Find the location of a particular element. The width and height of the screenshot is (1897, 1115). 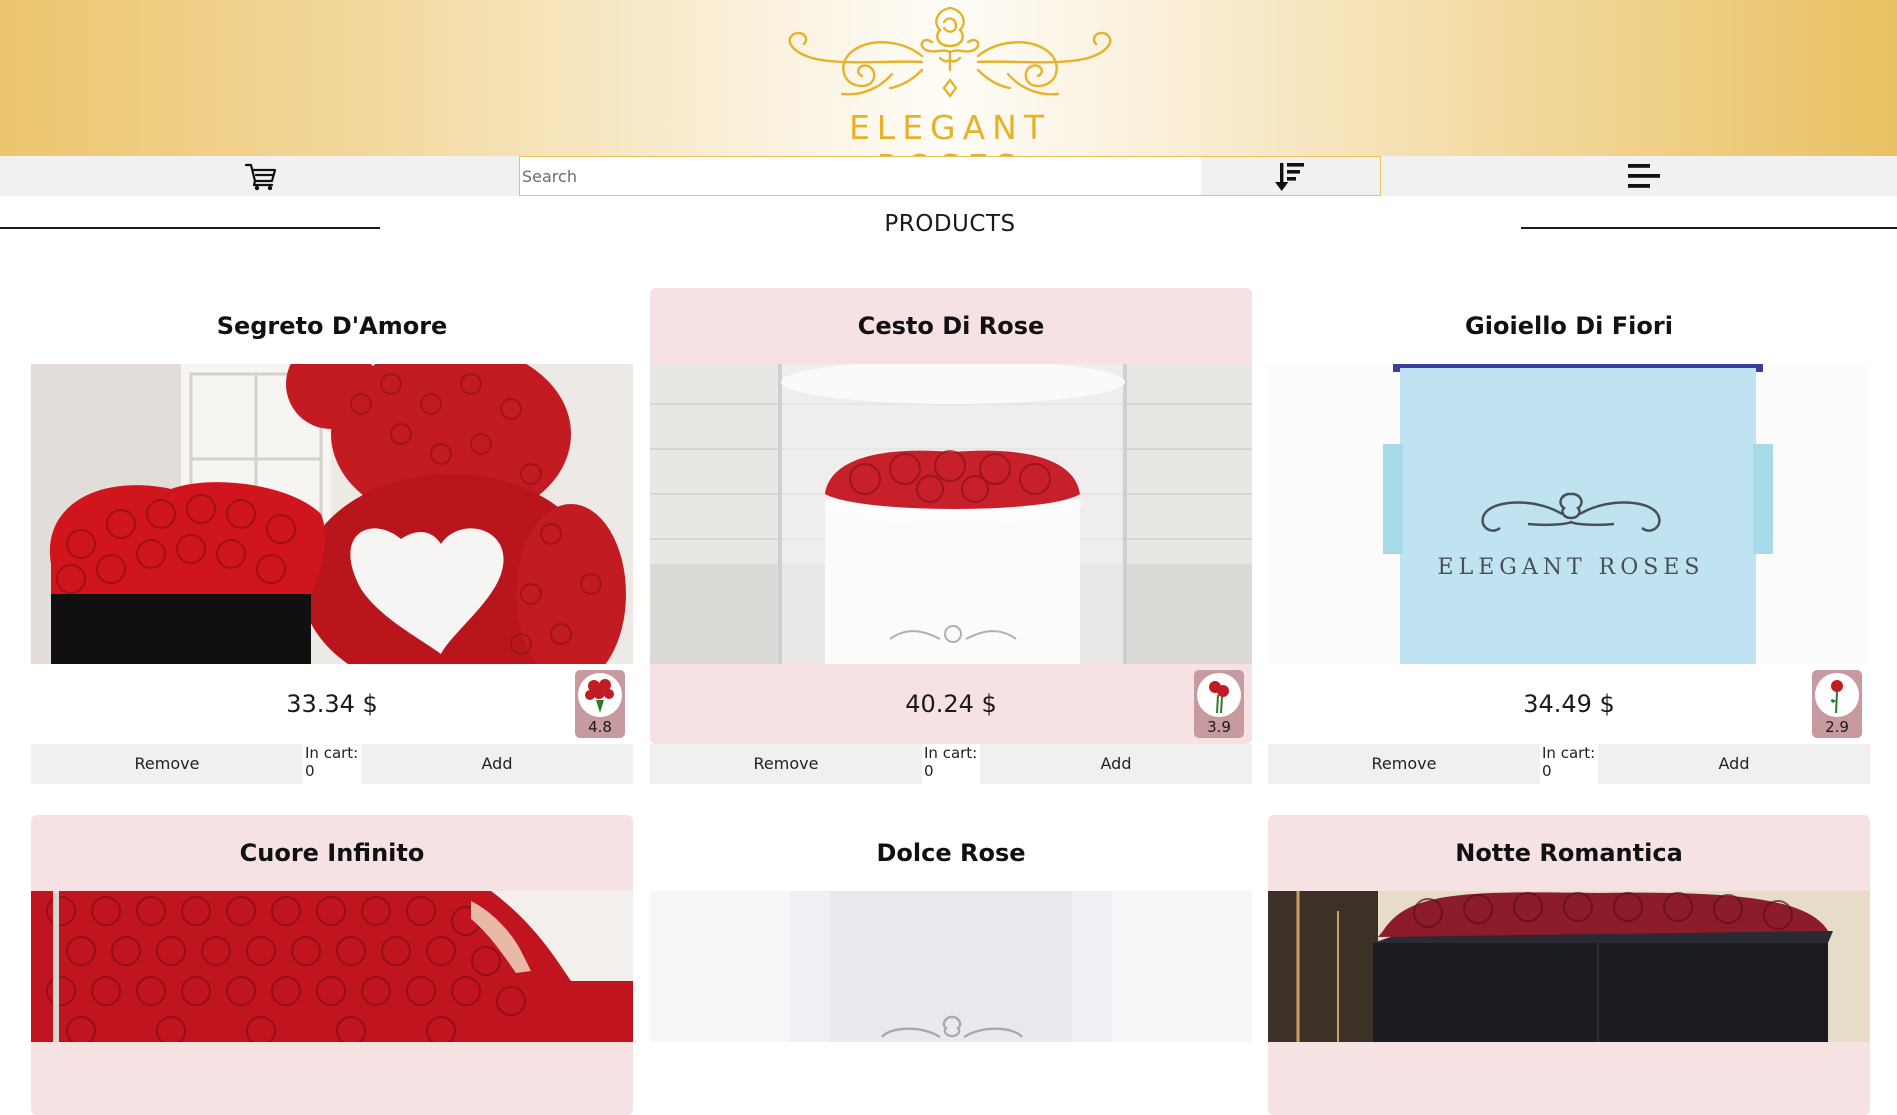

product-card: Cuore Infinito is located at coordinates (332, 965).